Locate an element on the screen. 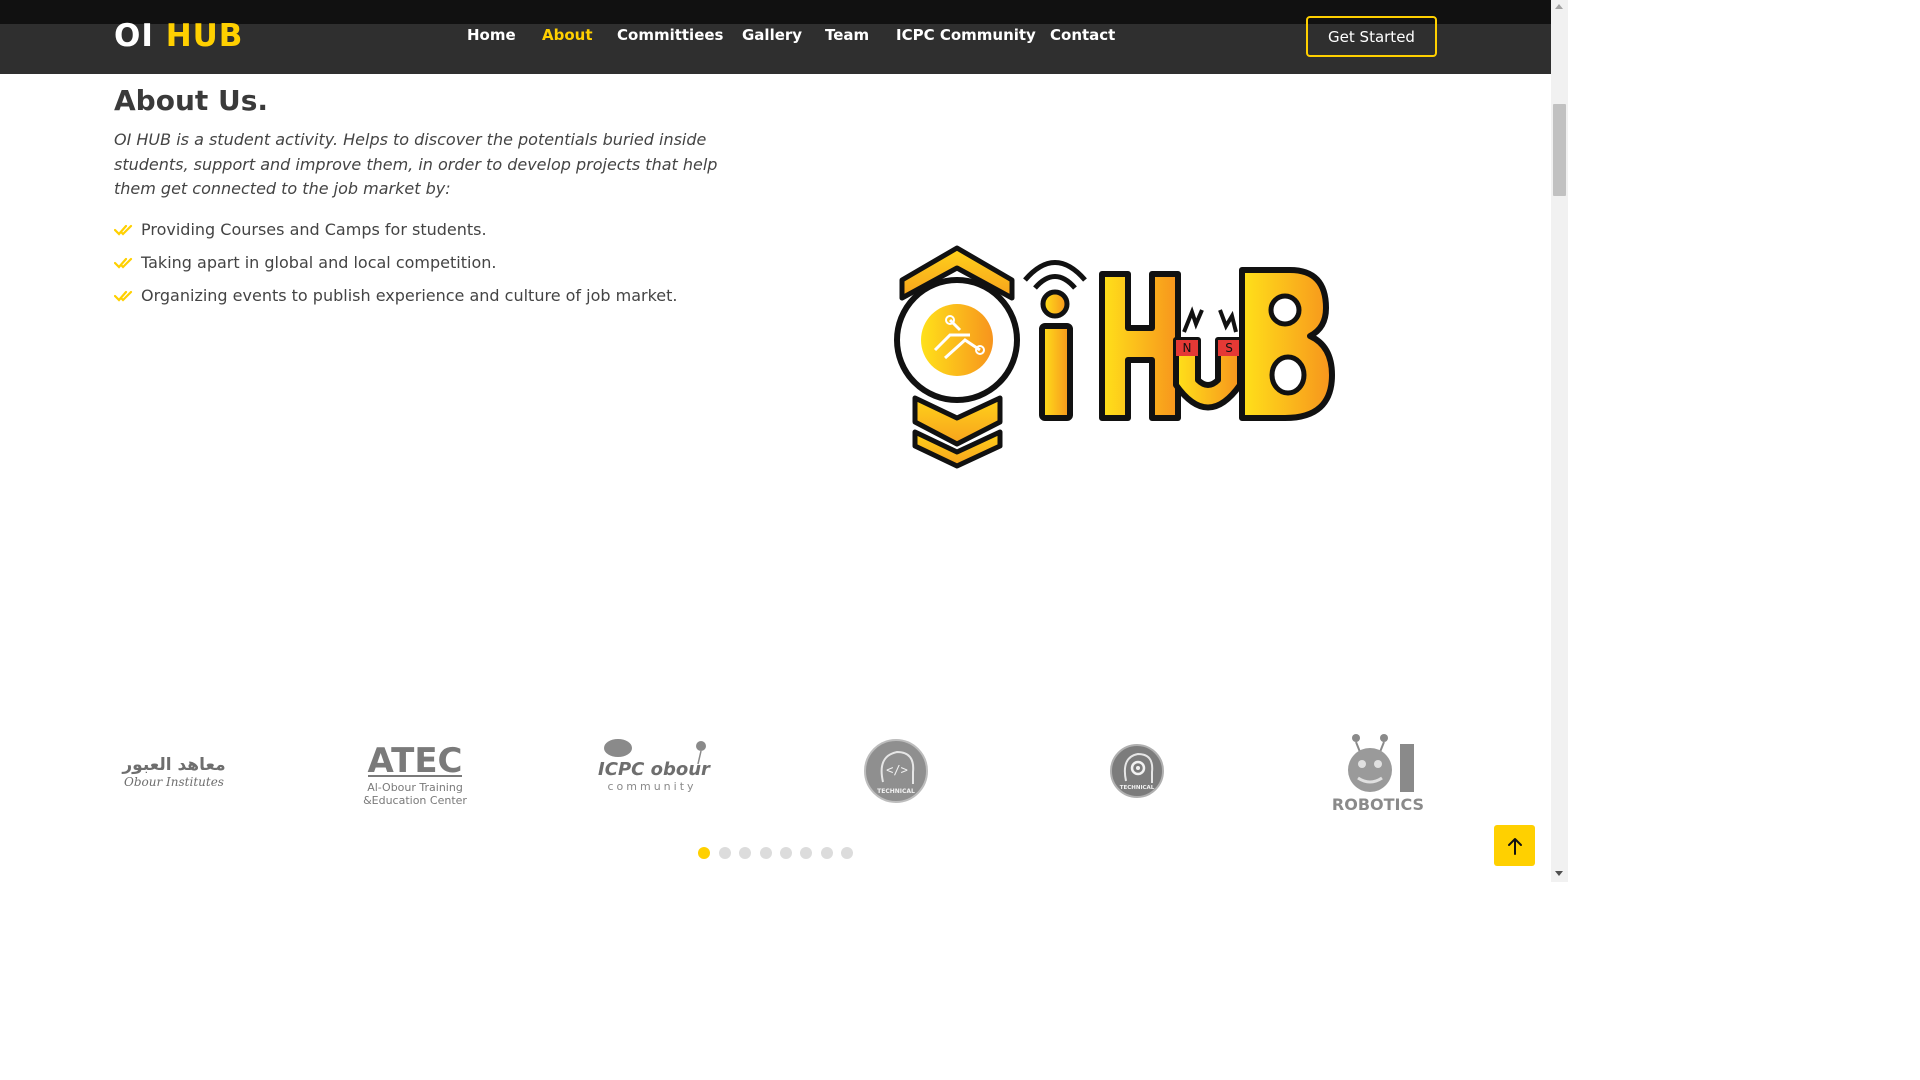 The height and width of the screenshot is (1080, 1920). atec-line3: &Education Center is located at coordinates (415, 800).